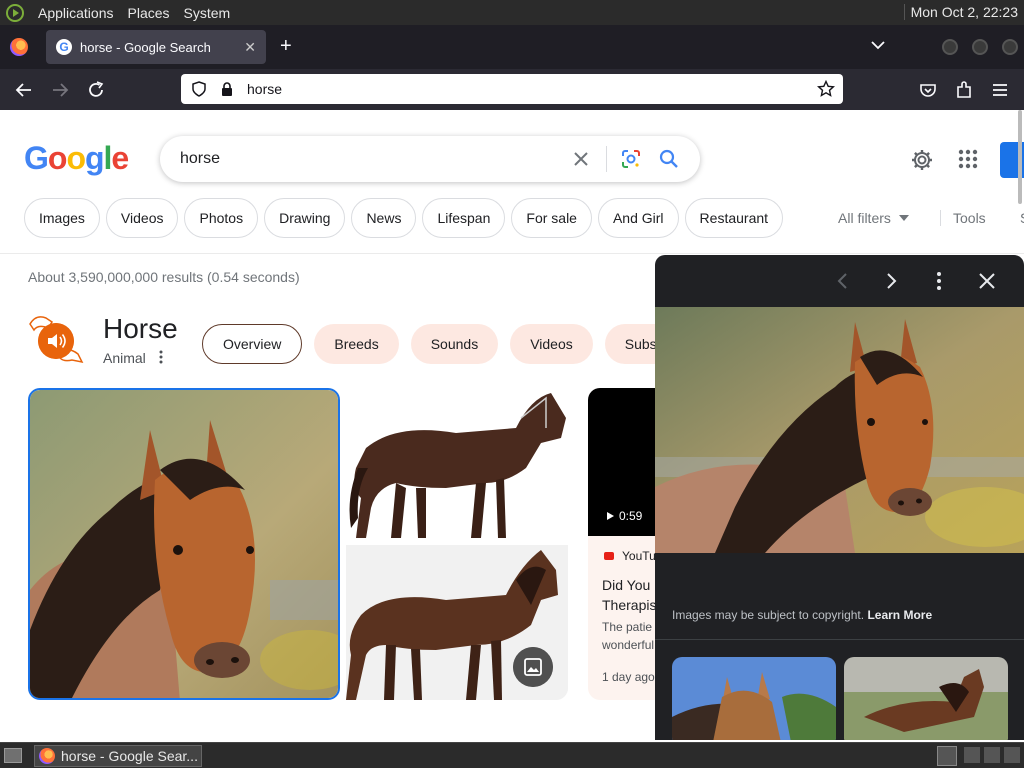  What do you see at coordinates (609, 556) in the screenshot?
I see `youtube-icon` at bounding box center [609, 556].